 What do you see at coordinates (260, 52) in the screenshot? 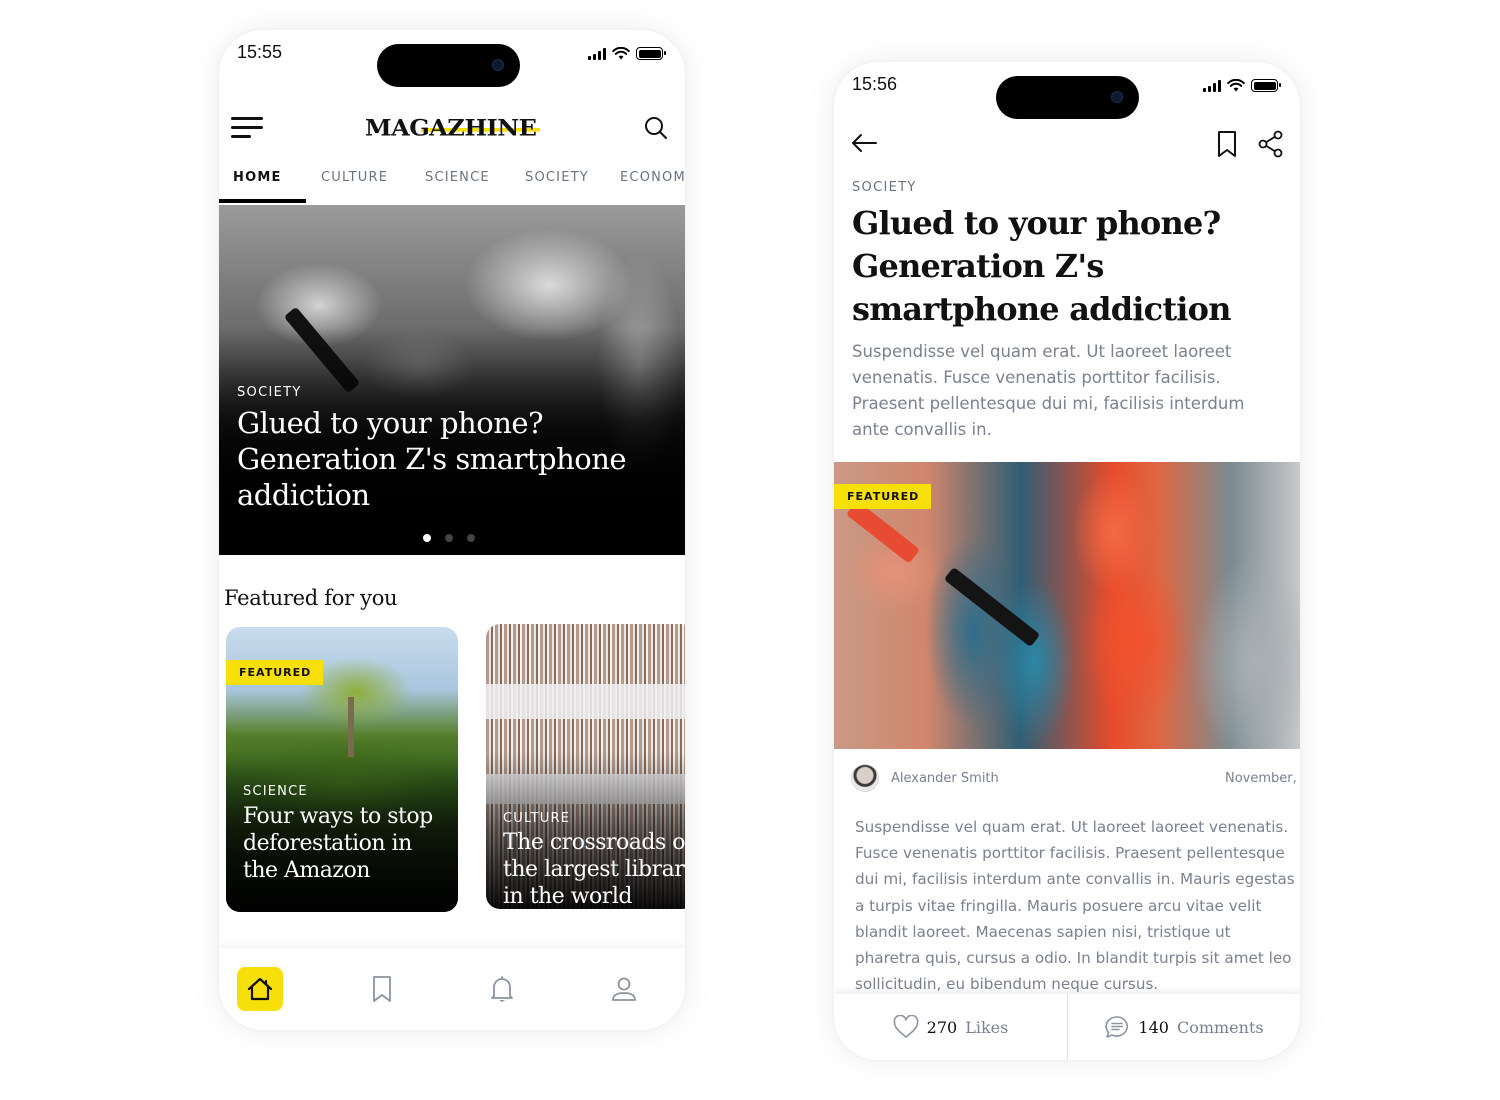
I see `status-time: 15:55` at bounding box center [260, 52].